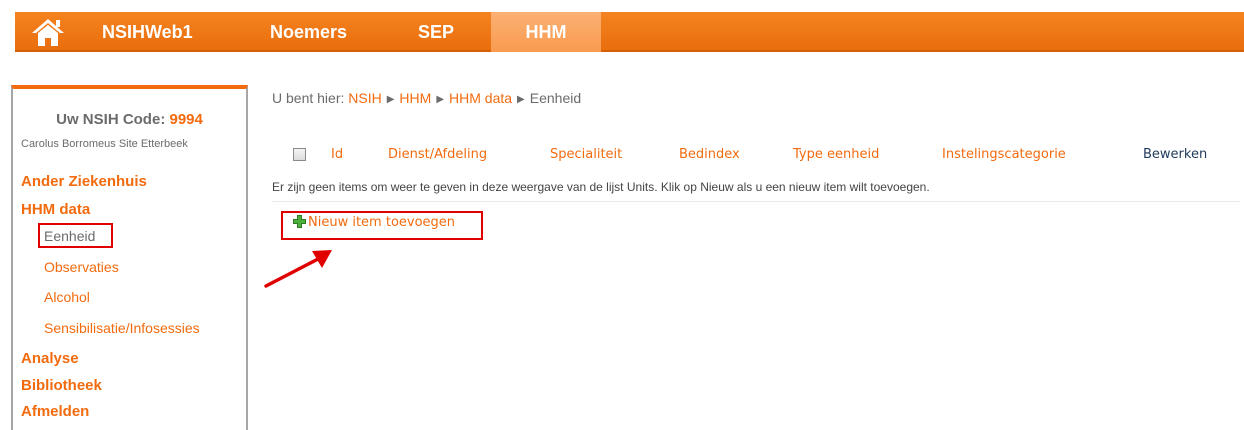 The width and height of the screenshot is (1244, 430). What do you see at coordinates (337, 154) in the screenshot?
I see `column-header-id: Id` at bounding box center [337, 154].